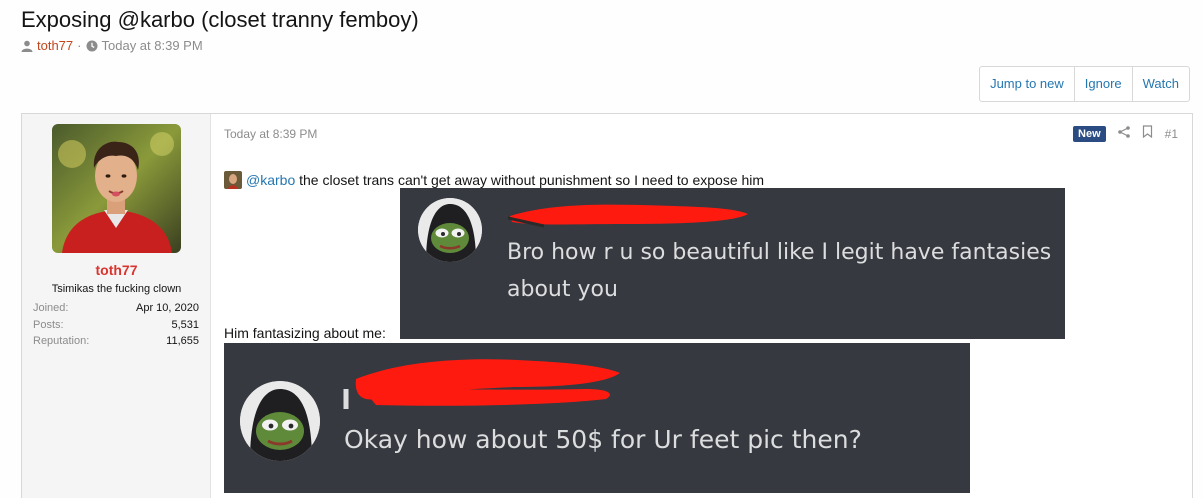  What do you see at coordinates (48, 324) in the screenshot?
I see `stat-label: Posts:` at bounding box center [48, 324].